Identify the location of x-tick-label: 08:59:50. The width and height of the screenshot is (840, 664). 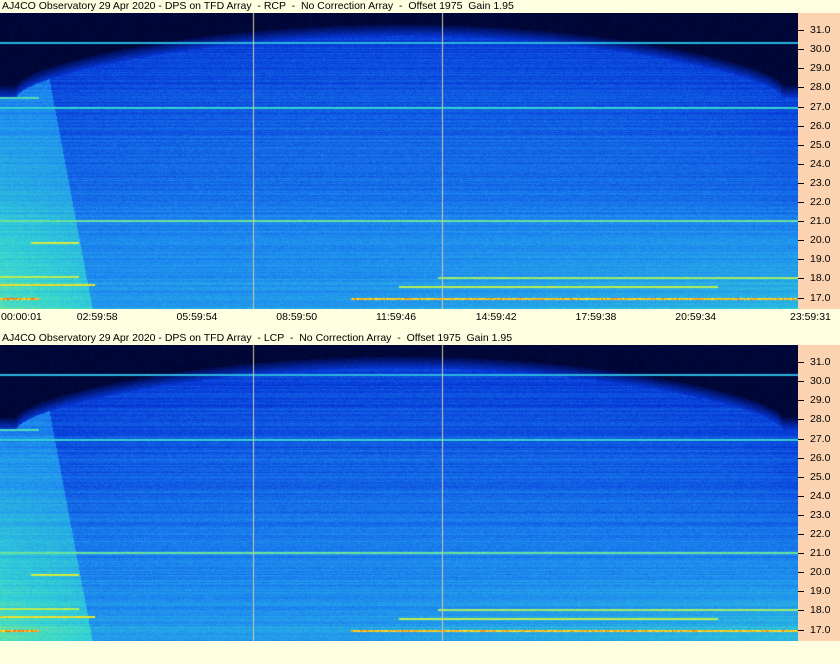
(297, 317).